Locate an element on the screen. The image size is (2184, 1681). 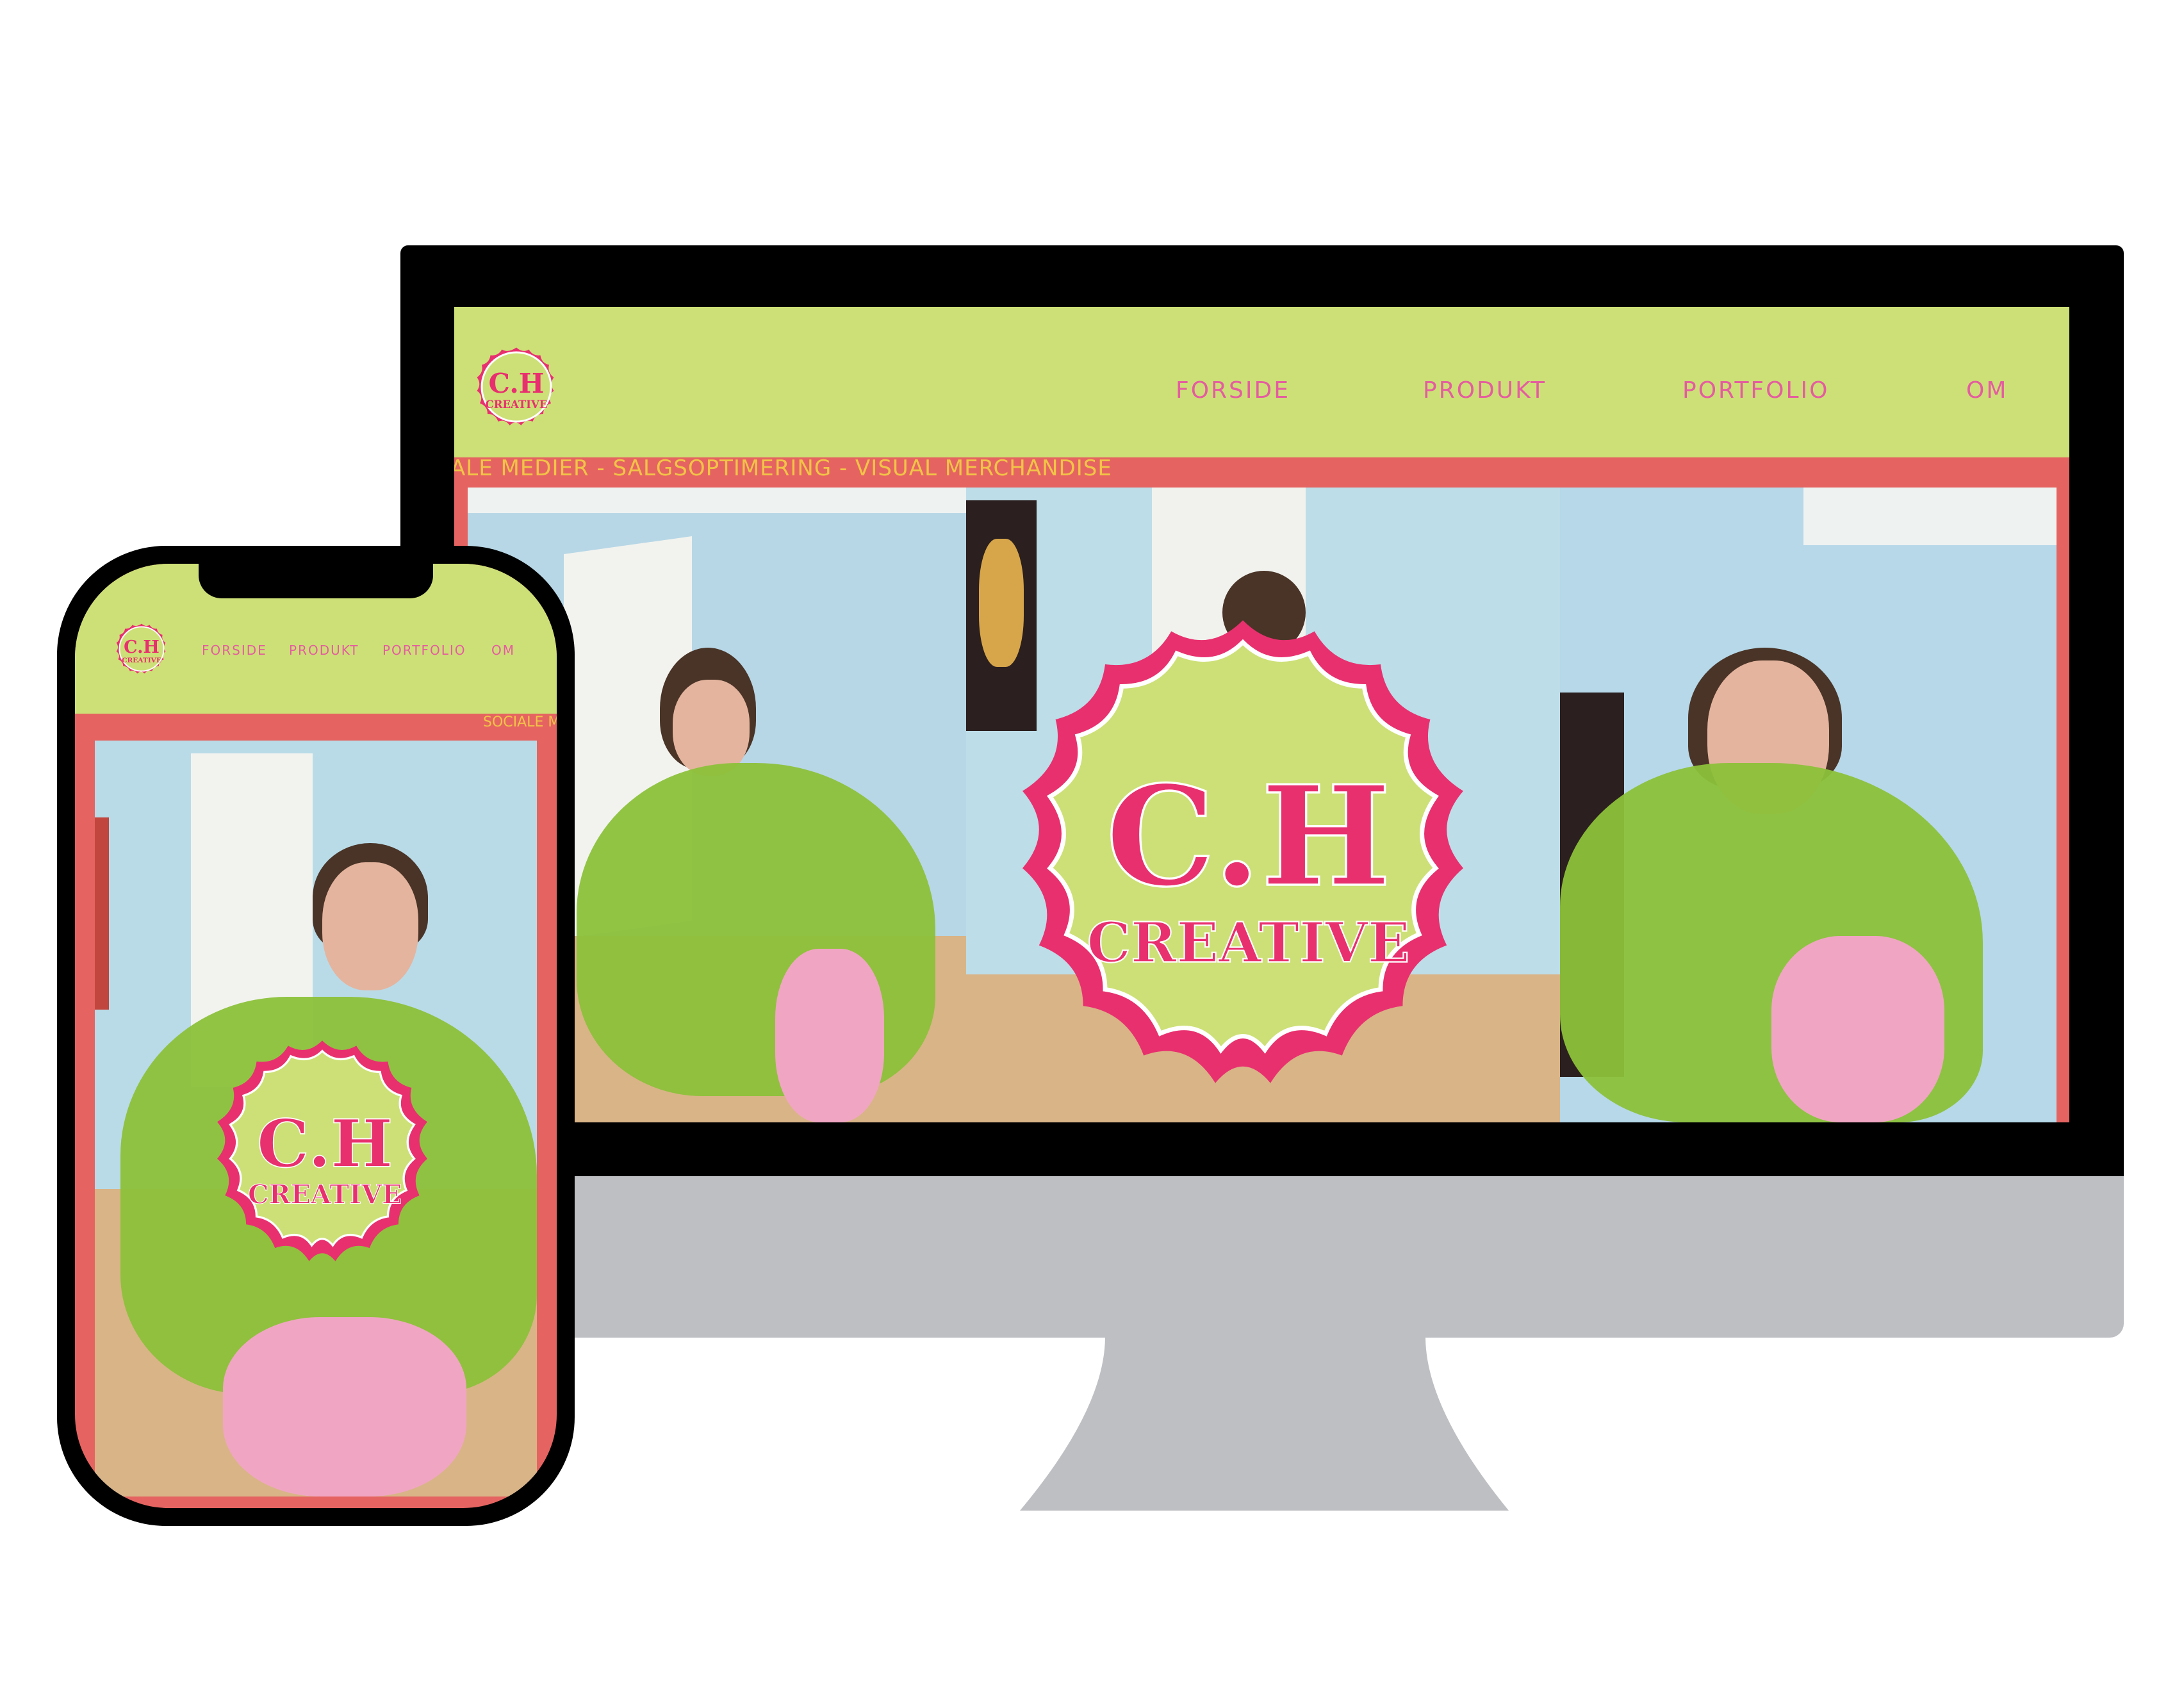
mobile-hero-logo-badge: C.H CREATIVE is located at coordinates (322, 1150).